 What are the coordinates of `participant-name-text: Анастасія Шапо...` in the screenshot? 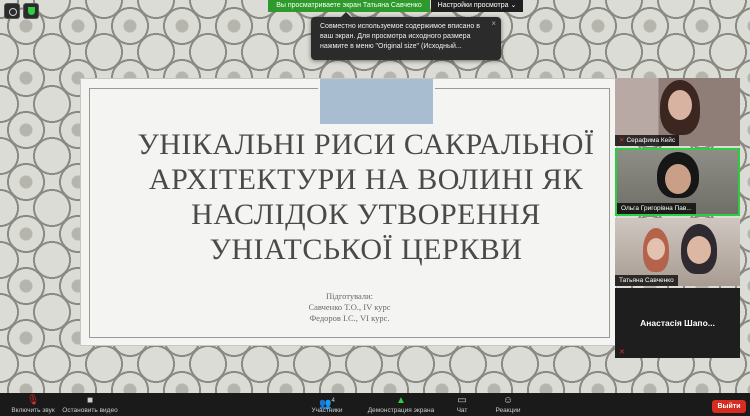 It's located at (677, 323).